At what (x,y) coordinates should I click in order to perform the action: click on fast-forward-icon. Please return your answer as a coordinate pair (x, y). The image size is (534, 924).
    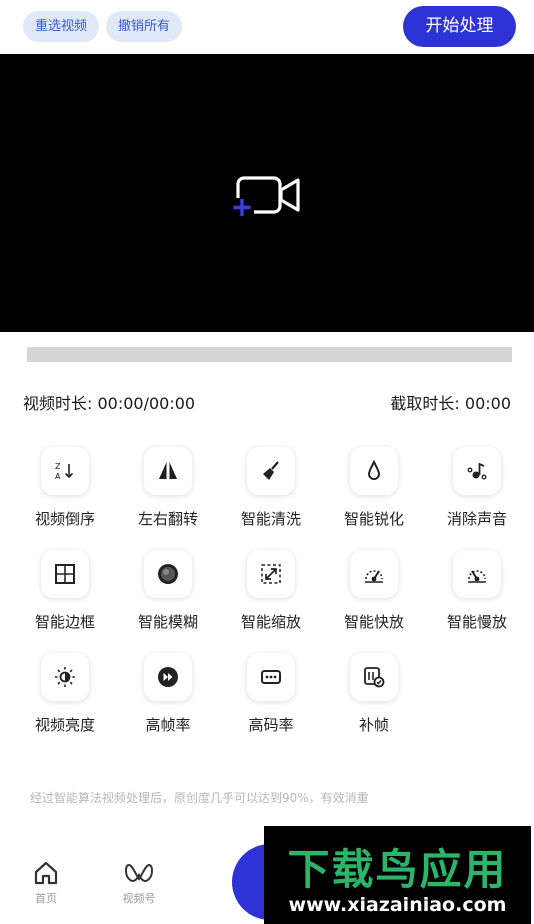
    Looking at the image, I should click on (168, 677).